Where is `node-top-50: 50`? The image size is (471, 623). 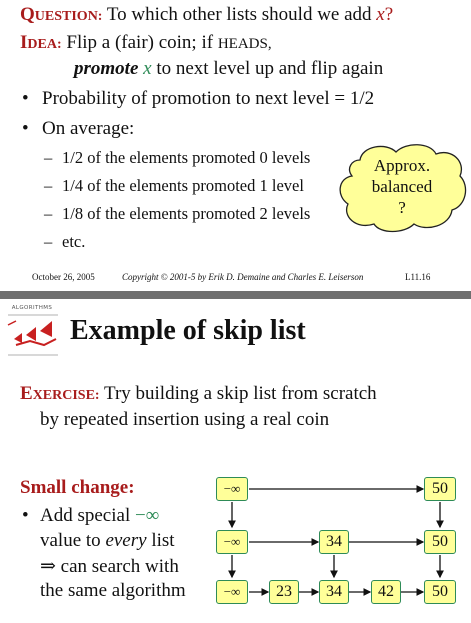
node-top-50: 50 is located at coordinates (440, 489).